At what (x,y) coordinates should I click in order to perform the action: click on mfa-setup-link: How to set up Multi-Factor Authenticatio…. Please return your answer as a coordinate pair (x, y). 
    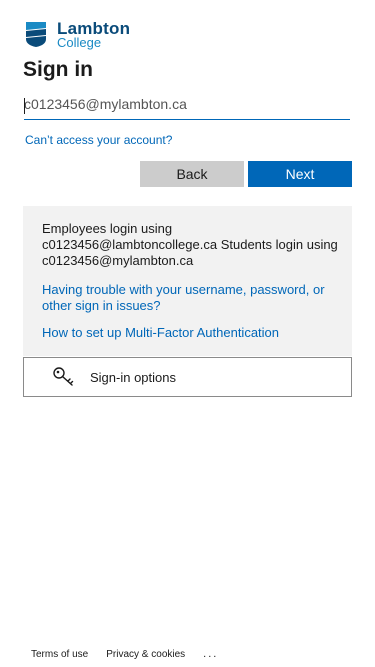
    Looking at the image, I should click on (192, 333).